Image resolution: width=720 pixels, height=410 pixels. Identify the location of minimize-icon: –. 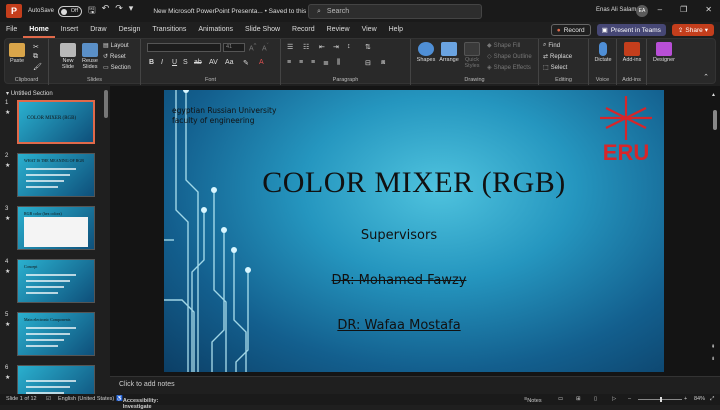
(660, 9).